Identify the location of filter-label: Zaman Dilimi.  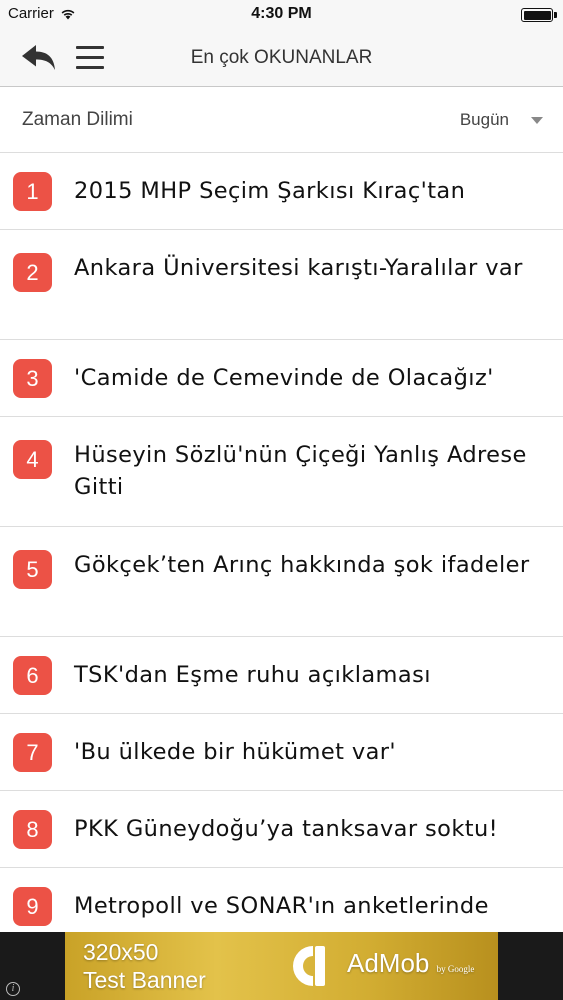
(77, 119).